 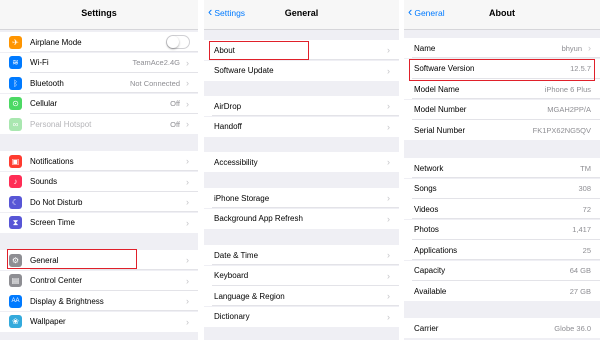 I want to click on general-item-airdrop-label: AirDrop, so click(x=228, y=106).